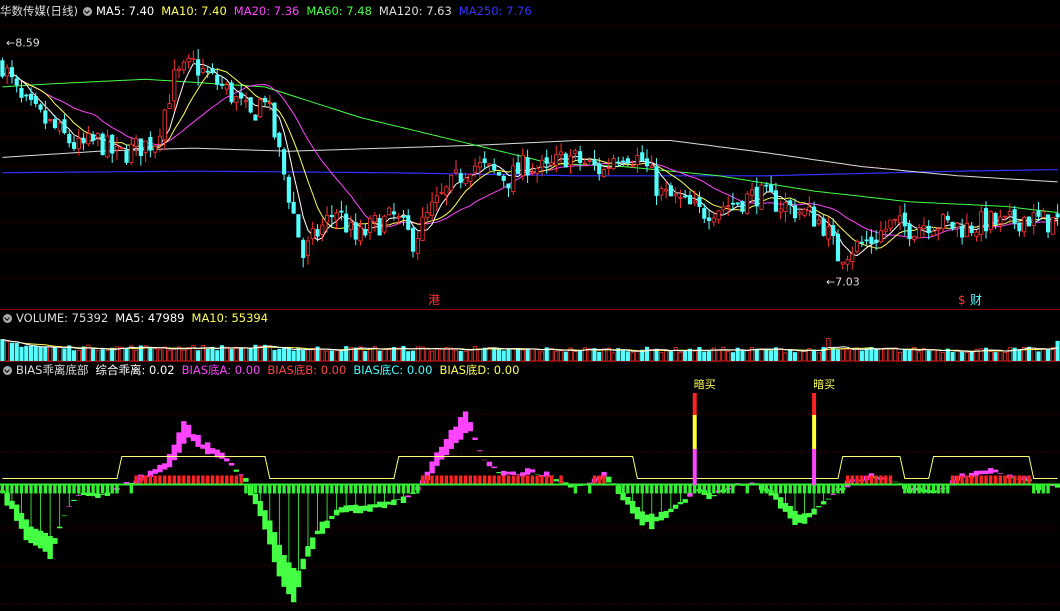 The height and width of the screenshot is (611, 1060). Describe the element at coordinates (125, 11) in the screenshot. I see `price-indicator-0: MA5: 7.40` at that location.